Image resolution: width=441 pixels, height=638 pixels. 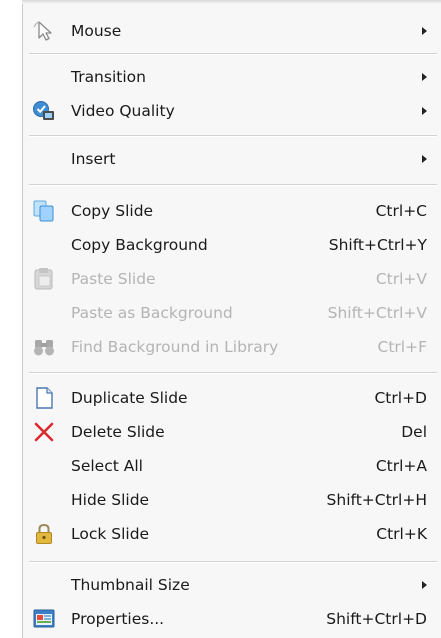 I want to click on menu-item-shortcut: Ctrl+D, so click(x=400, y=398).